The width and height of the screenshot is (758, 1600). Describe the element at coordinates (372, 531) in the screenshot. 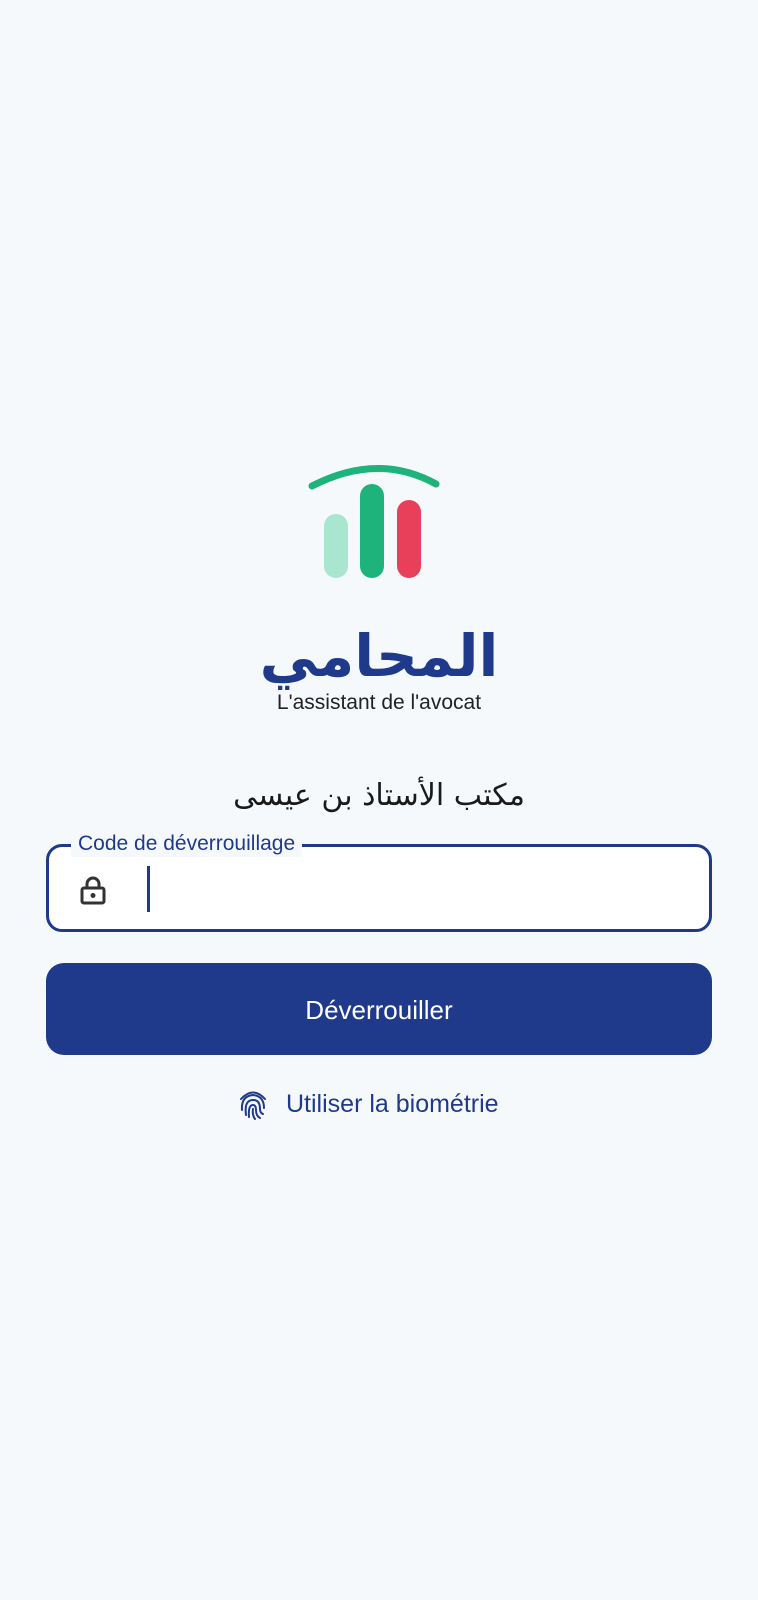

I see `logo-bar-center` at that location.